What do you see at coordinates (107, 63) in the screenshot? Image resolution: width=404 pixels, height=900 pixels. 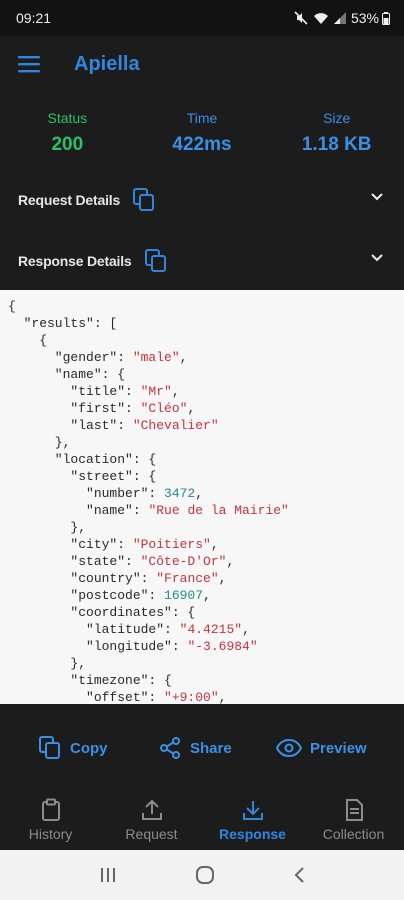 I see `app-title: Apiella` at bounding box center [107, 63].